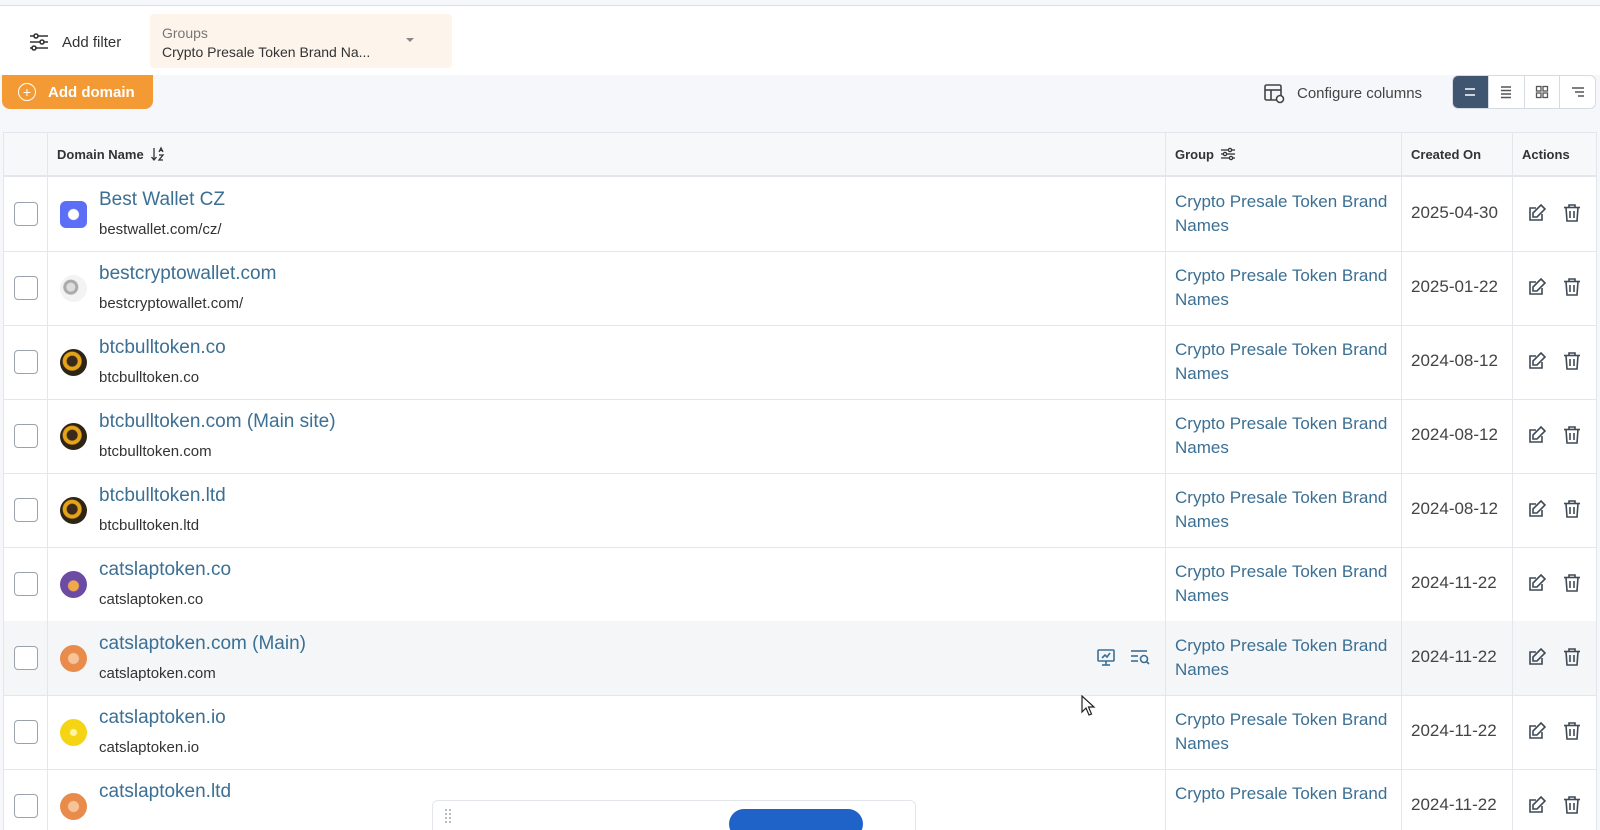  I want to click on domain-url: btcbulltoken.ltd, so click(149, 525).